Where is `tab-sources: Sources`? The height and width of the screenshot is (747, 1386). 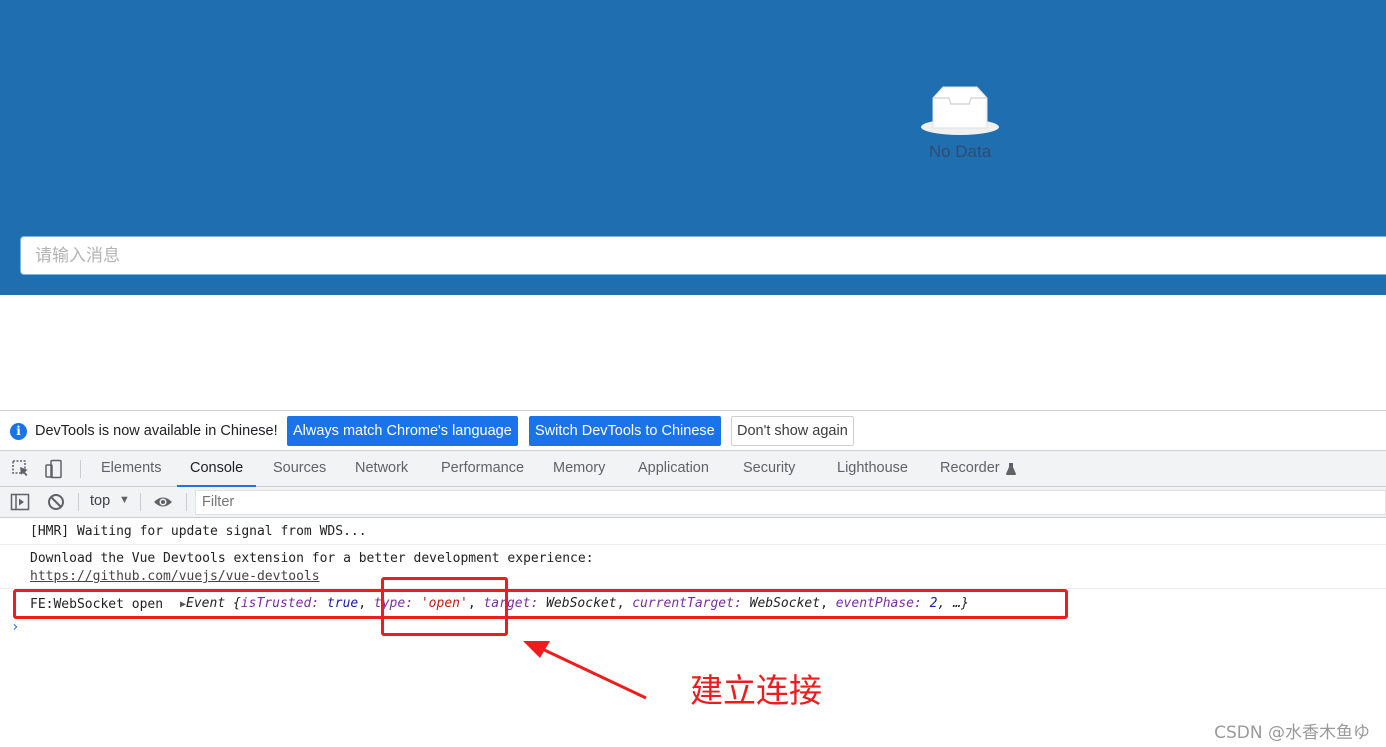
tab-sources: Sources is located at coordinates (299, 469).